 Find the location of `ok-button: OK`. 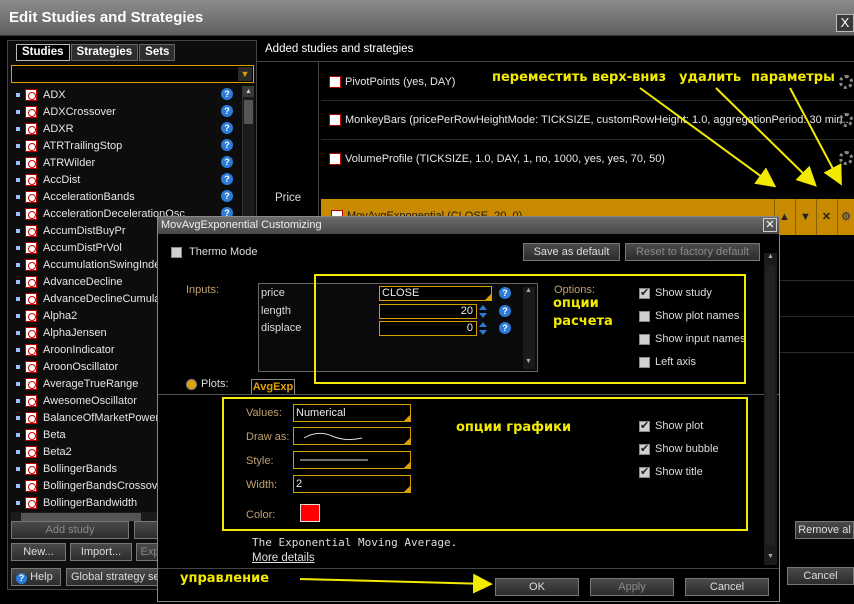

ok-button: OK is located at coordinates (537, 587).